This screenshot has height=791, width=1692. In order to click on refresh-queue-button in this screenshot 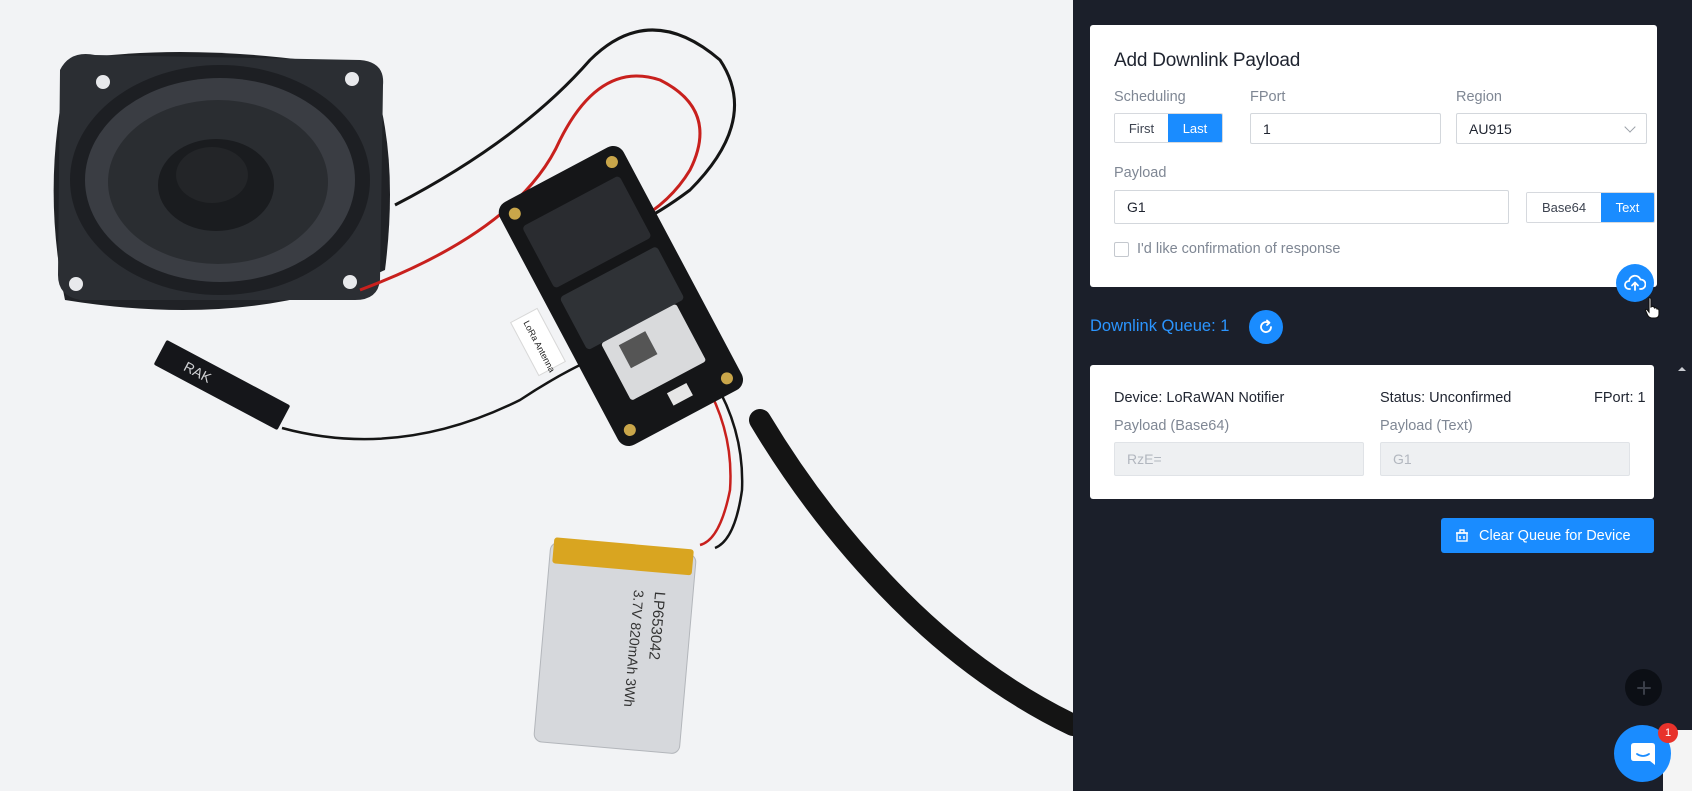, I will do `click(1266, 327)`.